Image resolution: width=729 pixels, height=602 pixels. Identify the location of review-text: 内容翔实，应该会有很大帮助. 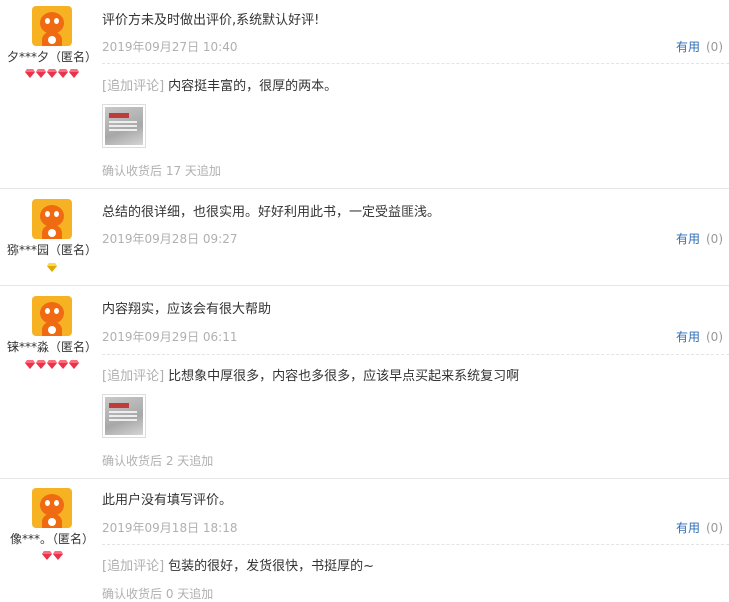
(187, 309).